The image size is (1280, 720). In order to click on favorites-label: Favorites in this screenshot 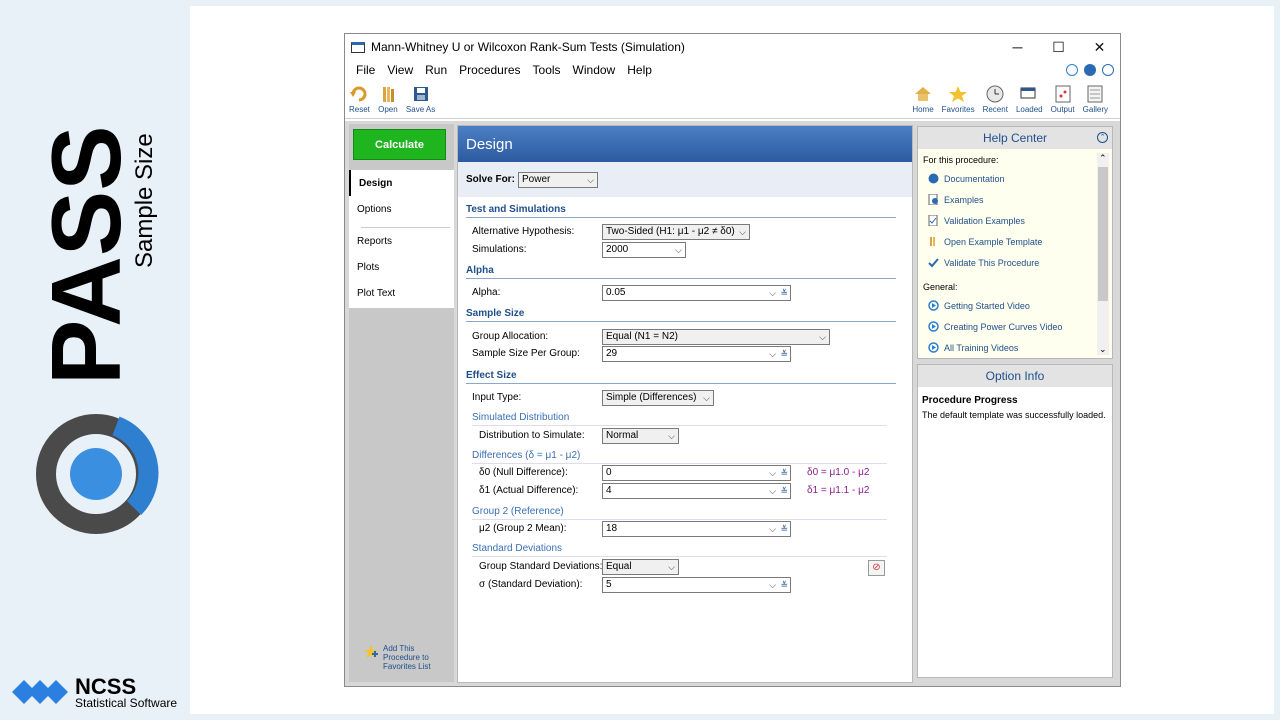, I will do `click(958, 109)`.